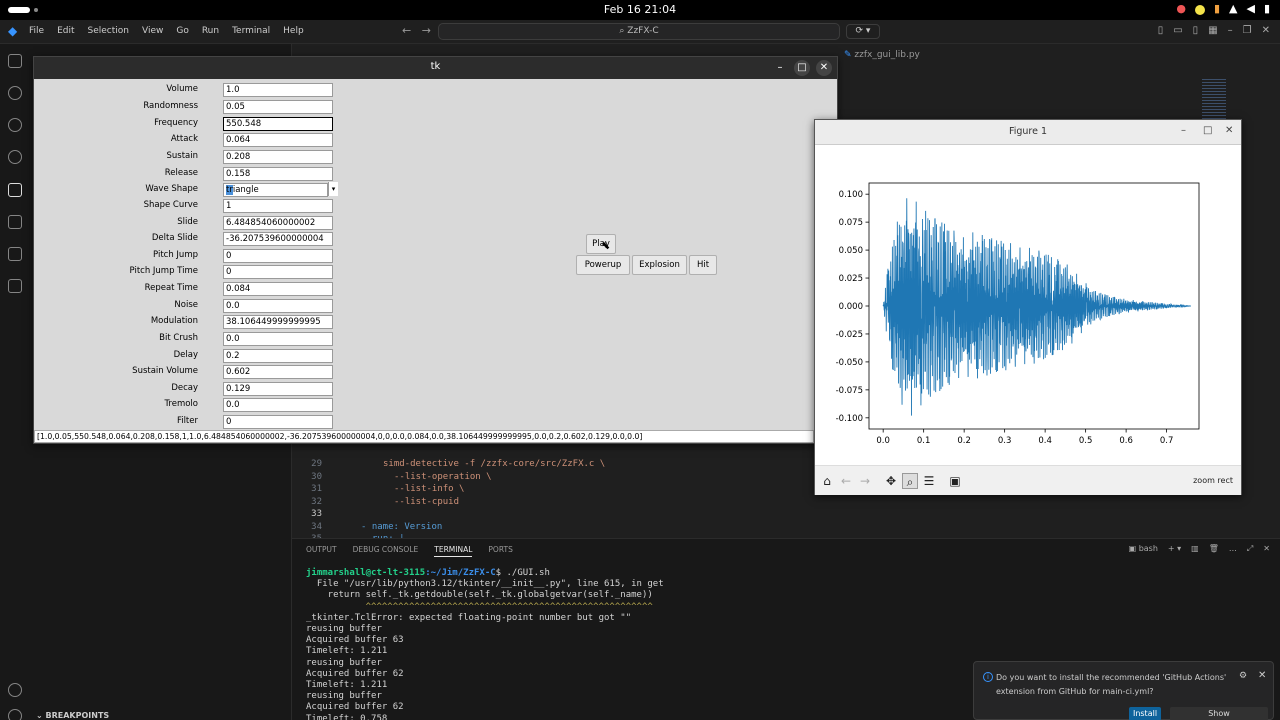  I want to click on volume-input: 1.0, so click(278, 90).